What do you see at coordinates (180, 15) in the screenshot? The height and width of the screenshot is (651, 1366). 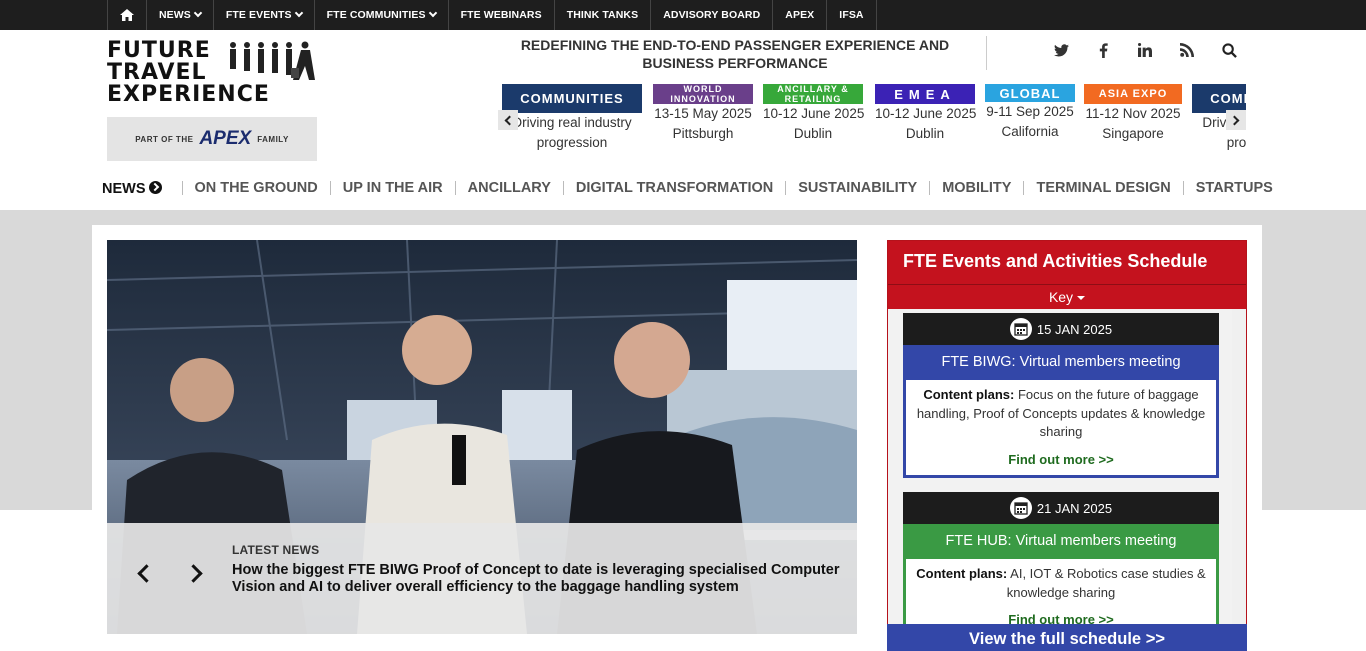 I see `topnav-news: NEWS` at bounding box center [180, 15].